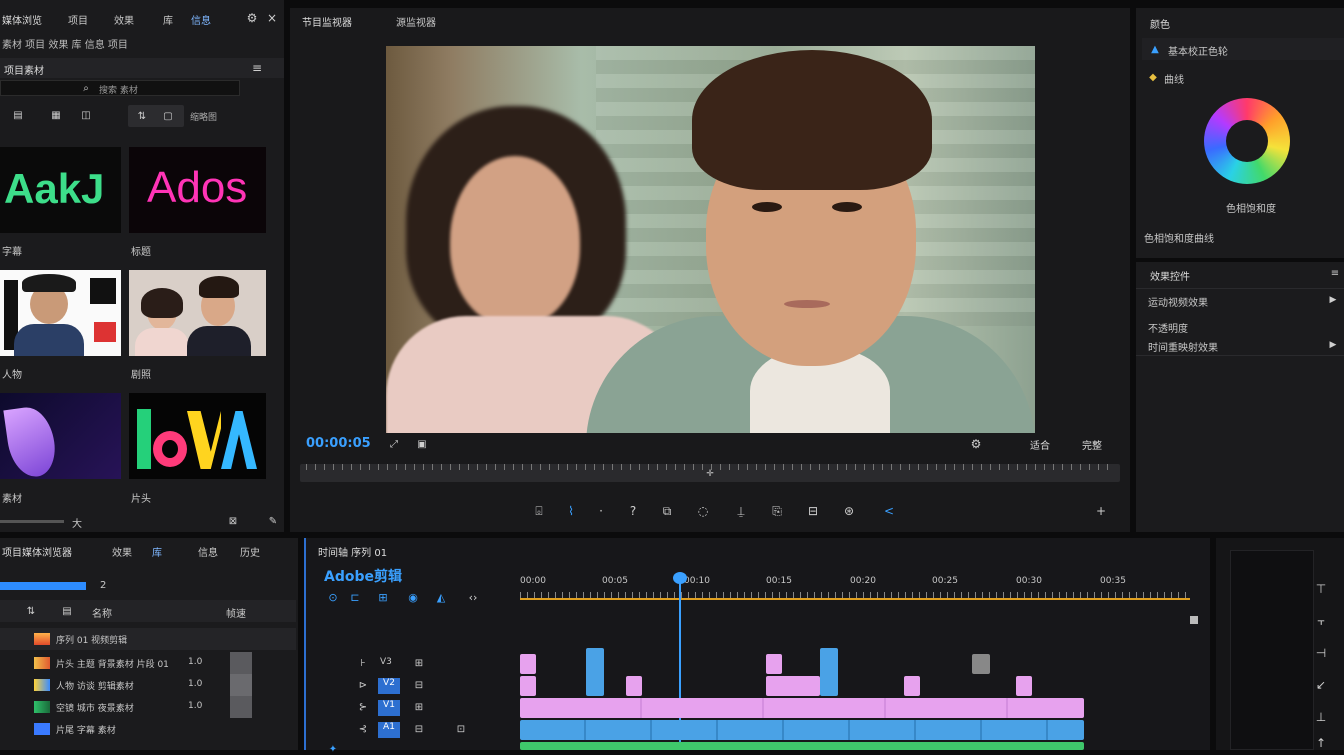 The image size is (1344, 755). I want to click on color-wheel-icon, so click(1247, 141).